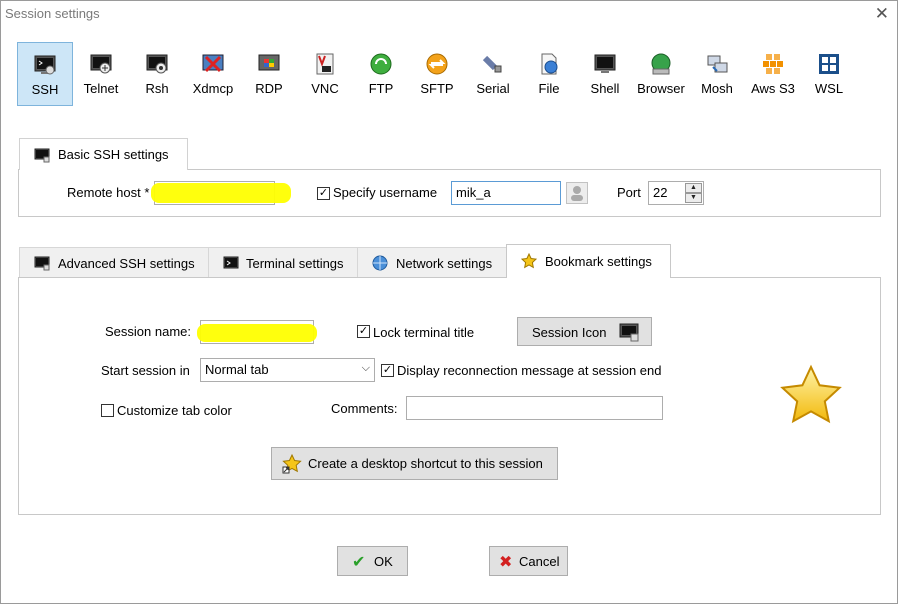  Describe the element at coordinates (323, 193) in the screenshot. I see `specify-username-checkbox: ✓` at that location.